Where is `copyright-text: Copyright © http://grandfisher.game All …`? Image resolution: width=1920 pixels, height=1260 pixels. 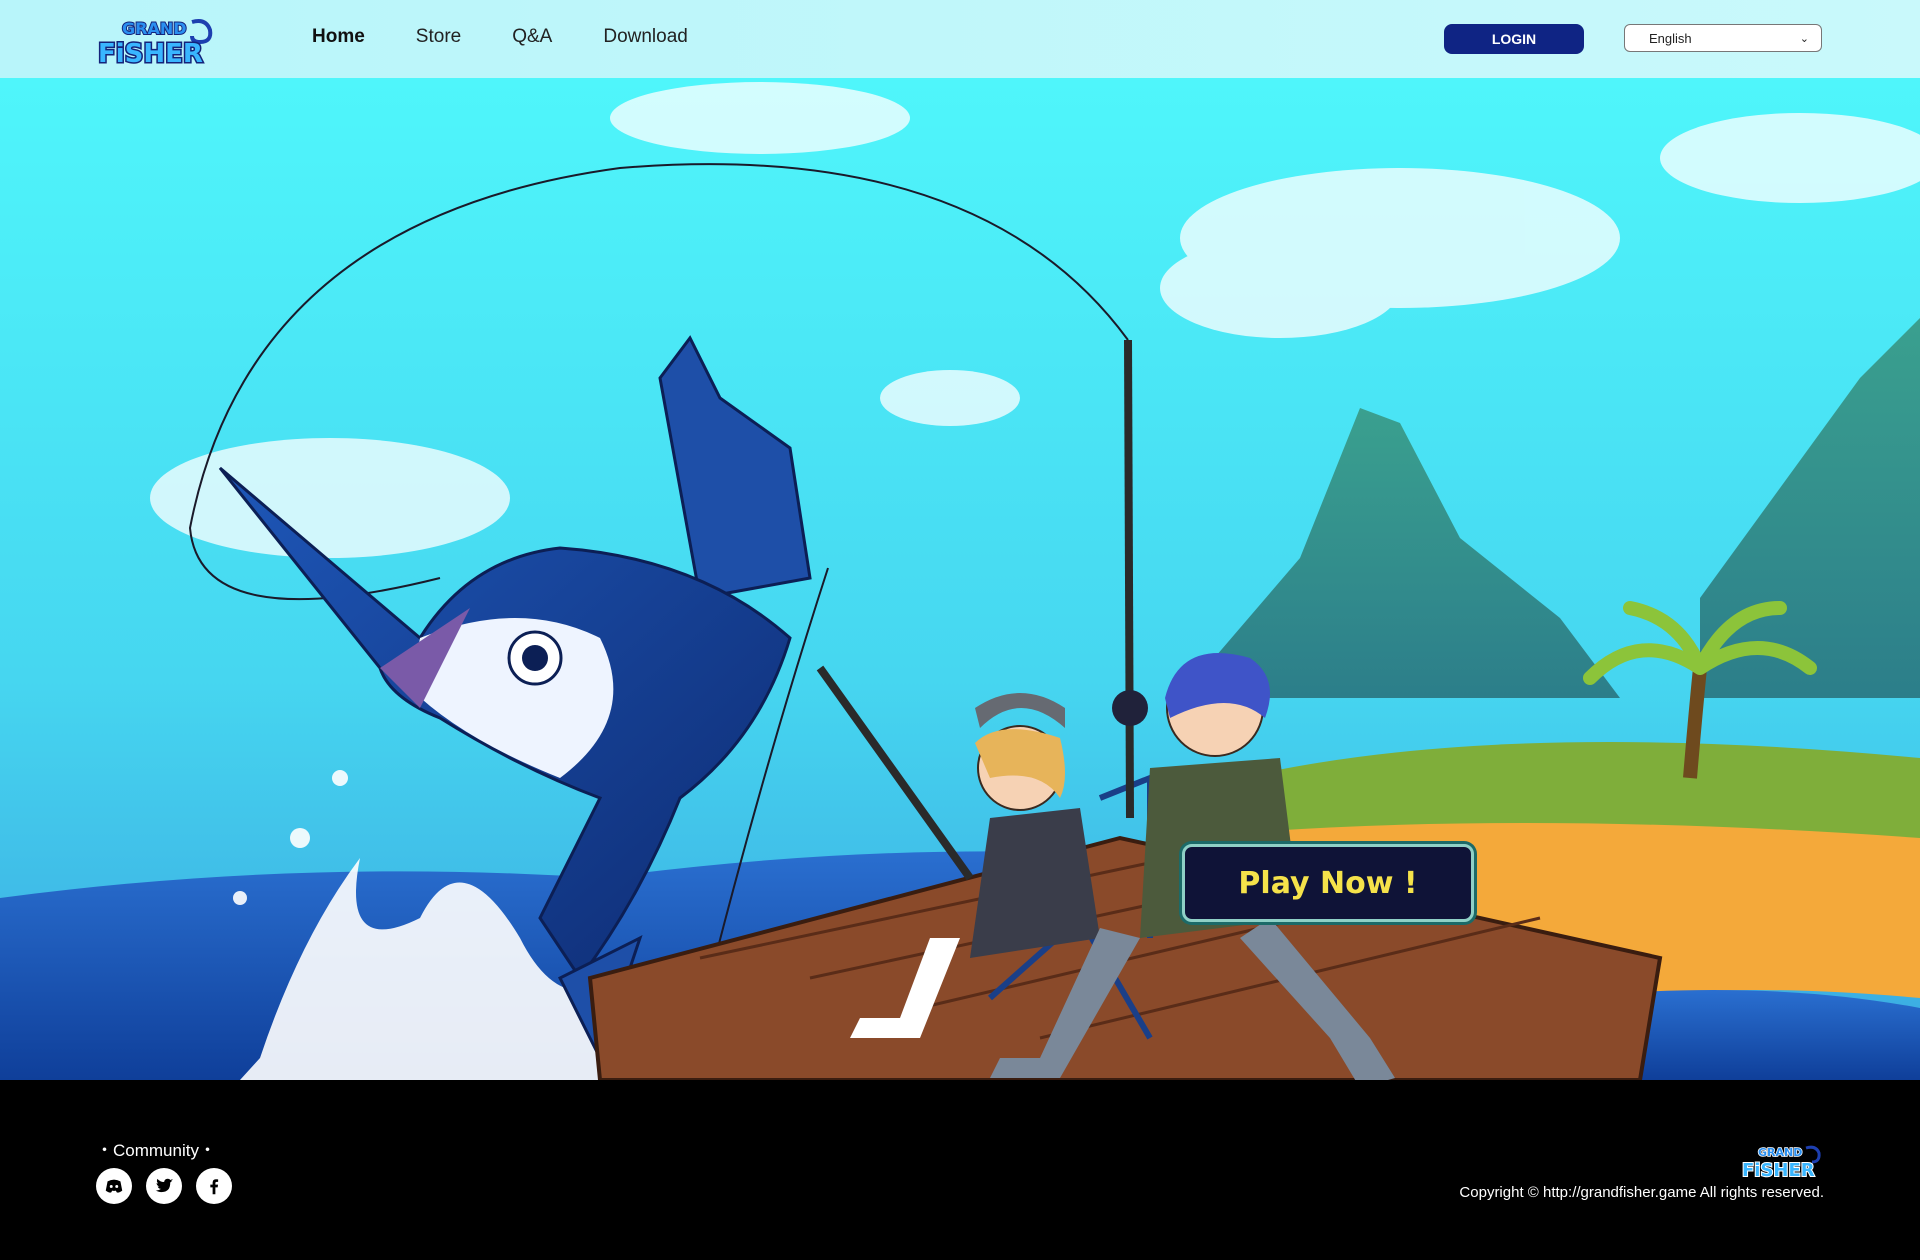
copyright-text: Copyright © http://grandfisher.game All … is located at coordinates (1641, 1192).